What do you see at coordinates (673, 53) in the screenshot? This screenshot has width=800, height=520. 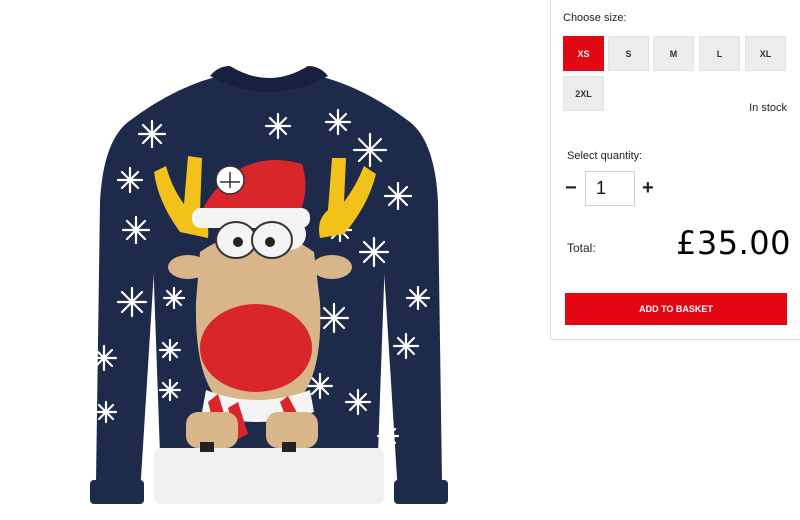 I see `size-option-m: M` at bounding box center [673, 53].